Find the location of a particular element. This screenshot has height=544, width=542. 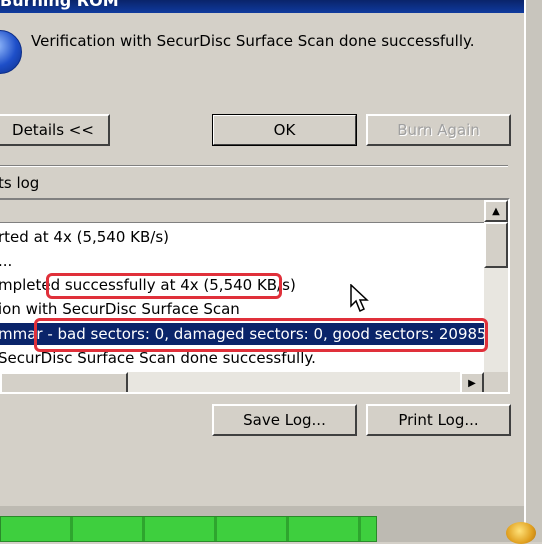

title-bar: Burning ROM is located at coordinates (262, 6).